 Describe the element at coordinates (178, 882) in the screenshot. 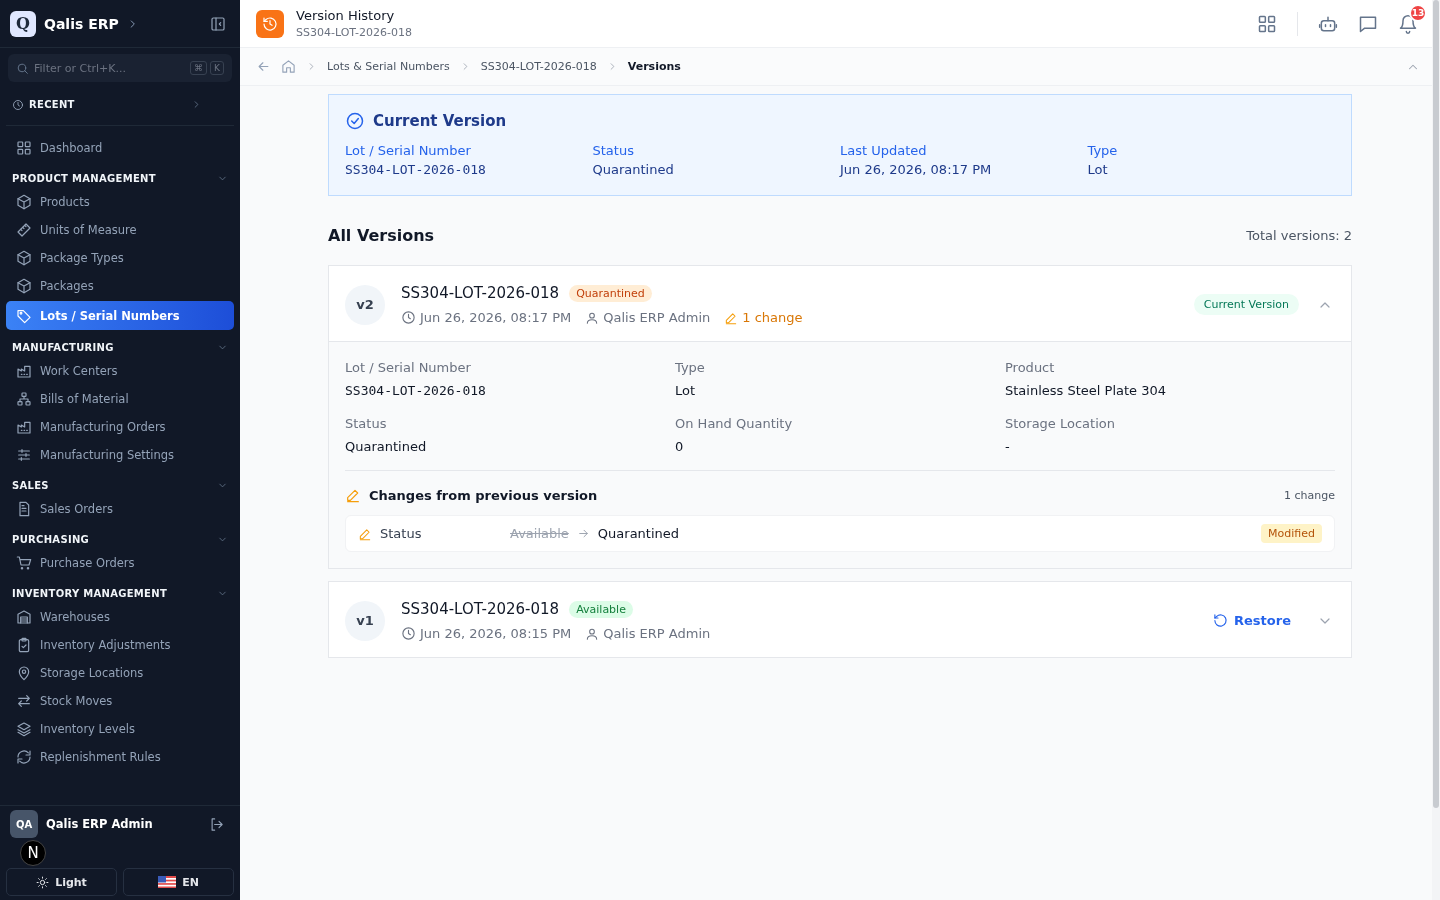

I see `language-button: EN` at that location.